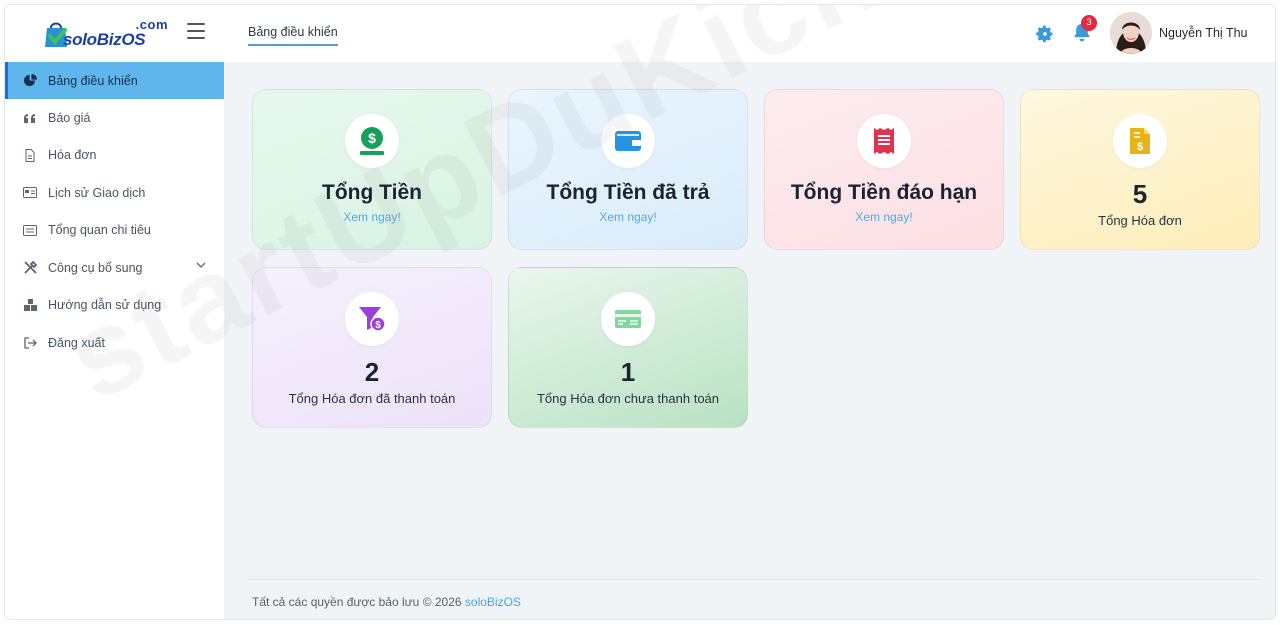 Image resolution: width=1280 pixels, height=625 pixels. I want to click on money-bill-icon, so click(628, 319).